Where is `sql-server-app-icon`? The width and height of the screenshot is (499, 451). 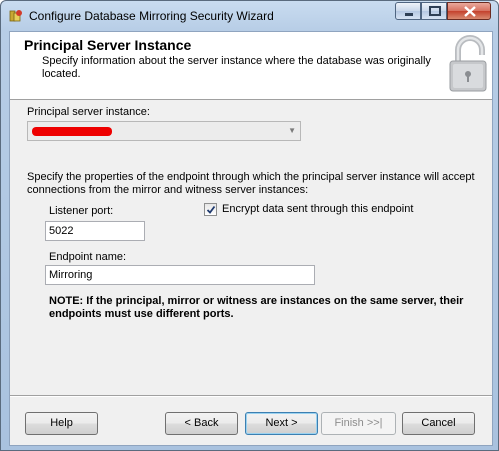
sql-server-app-icon is located at coordinates (15, 16).